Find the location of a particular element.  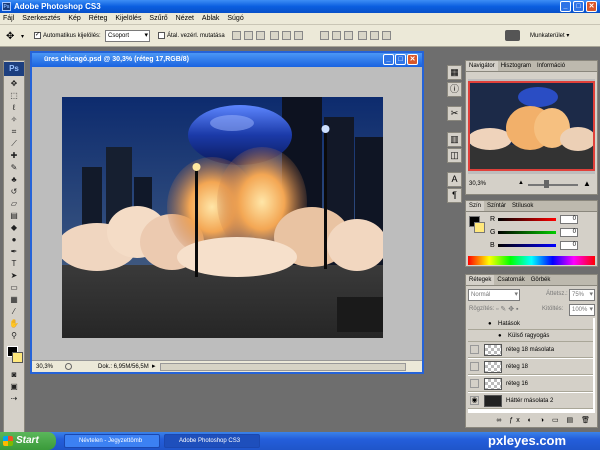

background-color-swatch is located at coordinates (17, 357).